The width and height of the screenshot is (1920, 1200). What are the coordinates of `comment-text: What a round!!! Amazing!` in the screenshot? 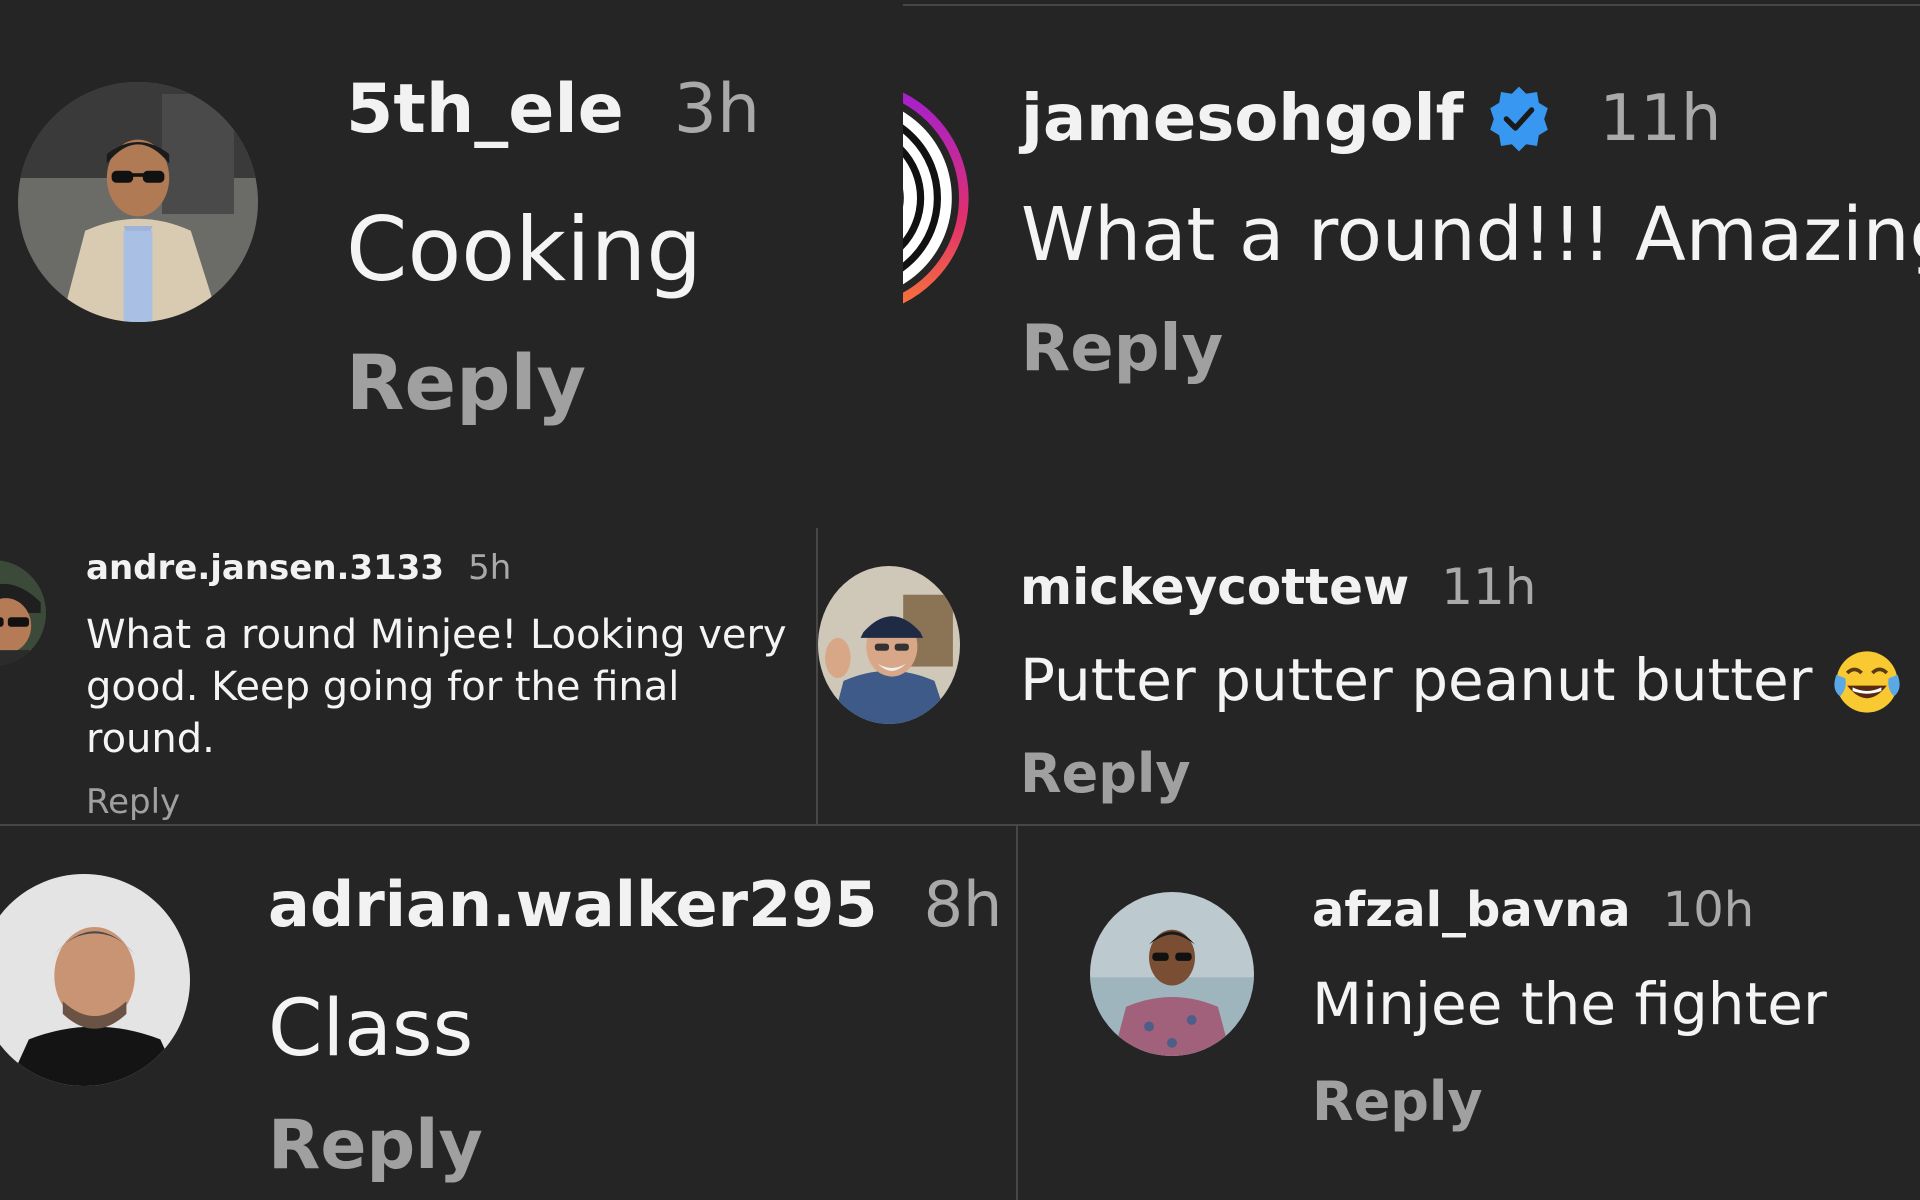 It's located at (1470, 235).